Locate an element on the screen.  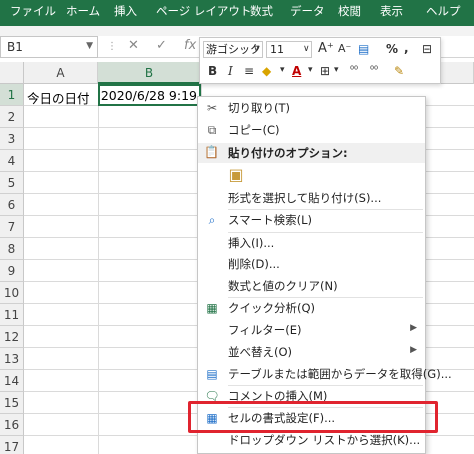
copy-icon: ⧉ is located at coordinates (212, 130).